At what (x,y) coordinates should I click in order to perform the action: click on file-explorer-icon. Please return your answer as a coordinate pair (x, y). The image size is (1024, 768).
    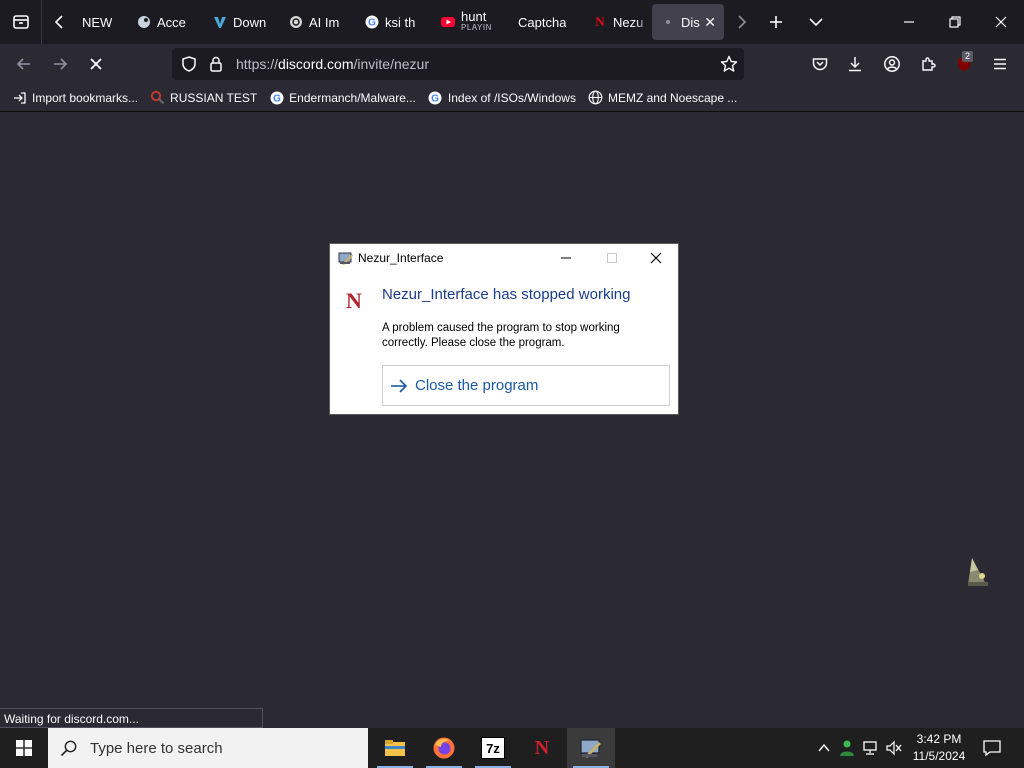
    Looking at the image, I should click on (395, 748).